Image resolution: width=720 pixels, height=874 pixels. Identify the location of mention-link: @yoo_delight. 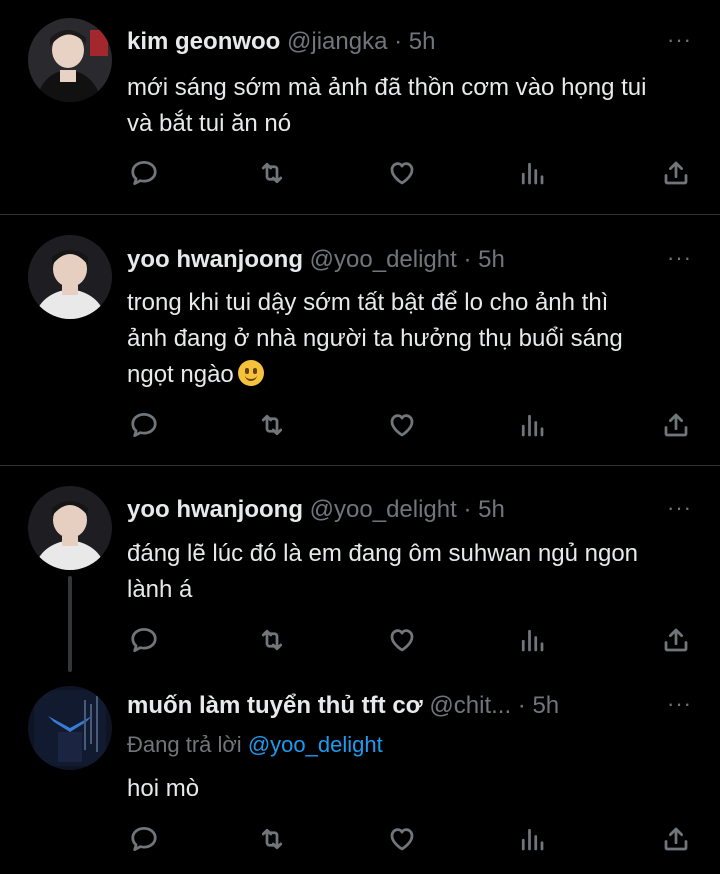
(315, 744).